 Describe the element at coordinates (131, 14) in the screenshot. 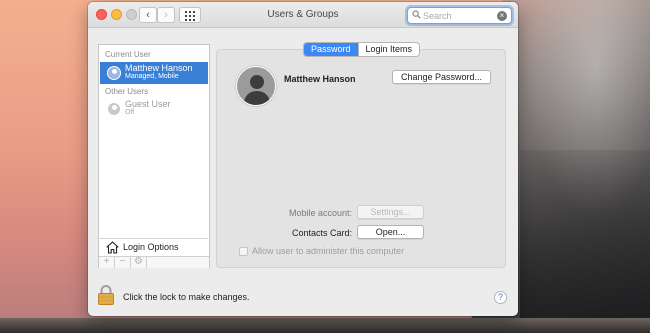

I see `zoom-window-button` at that location.